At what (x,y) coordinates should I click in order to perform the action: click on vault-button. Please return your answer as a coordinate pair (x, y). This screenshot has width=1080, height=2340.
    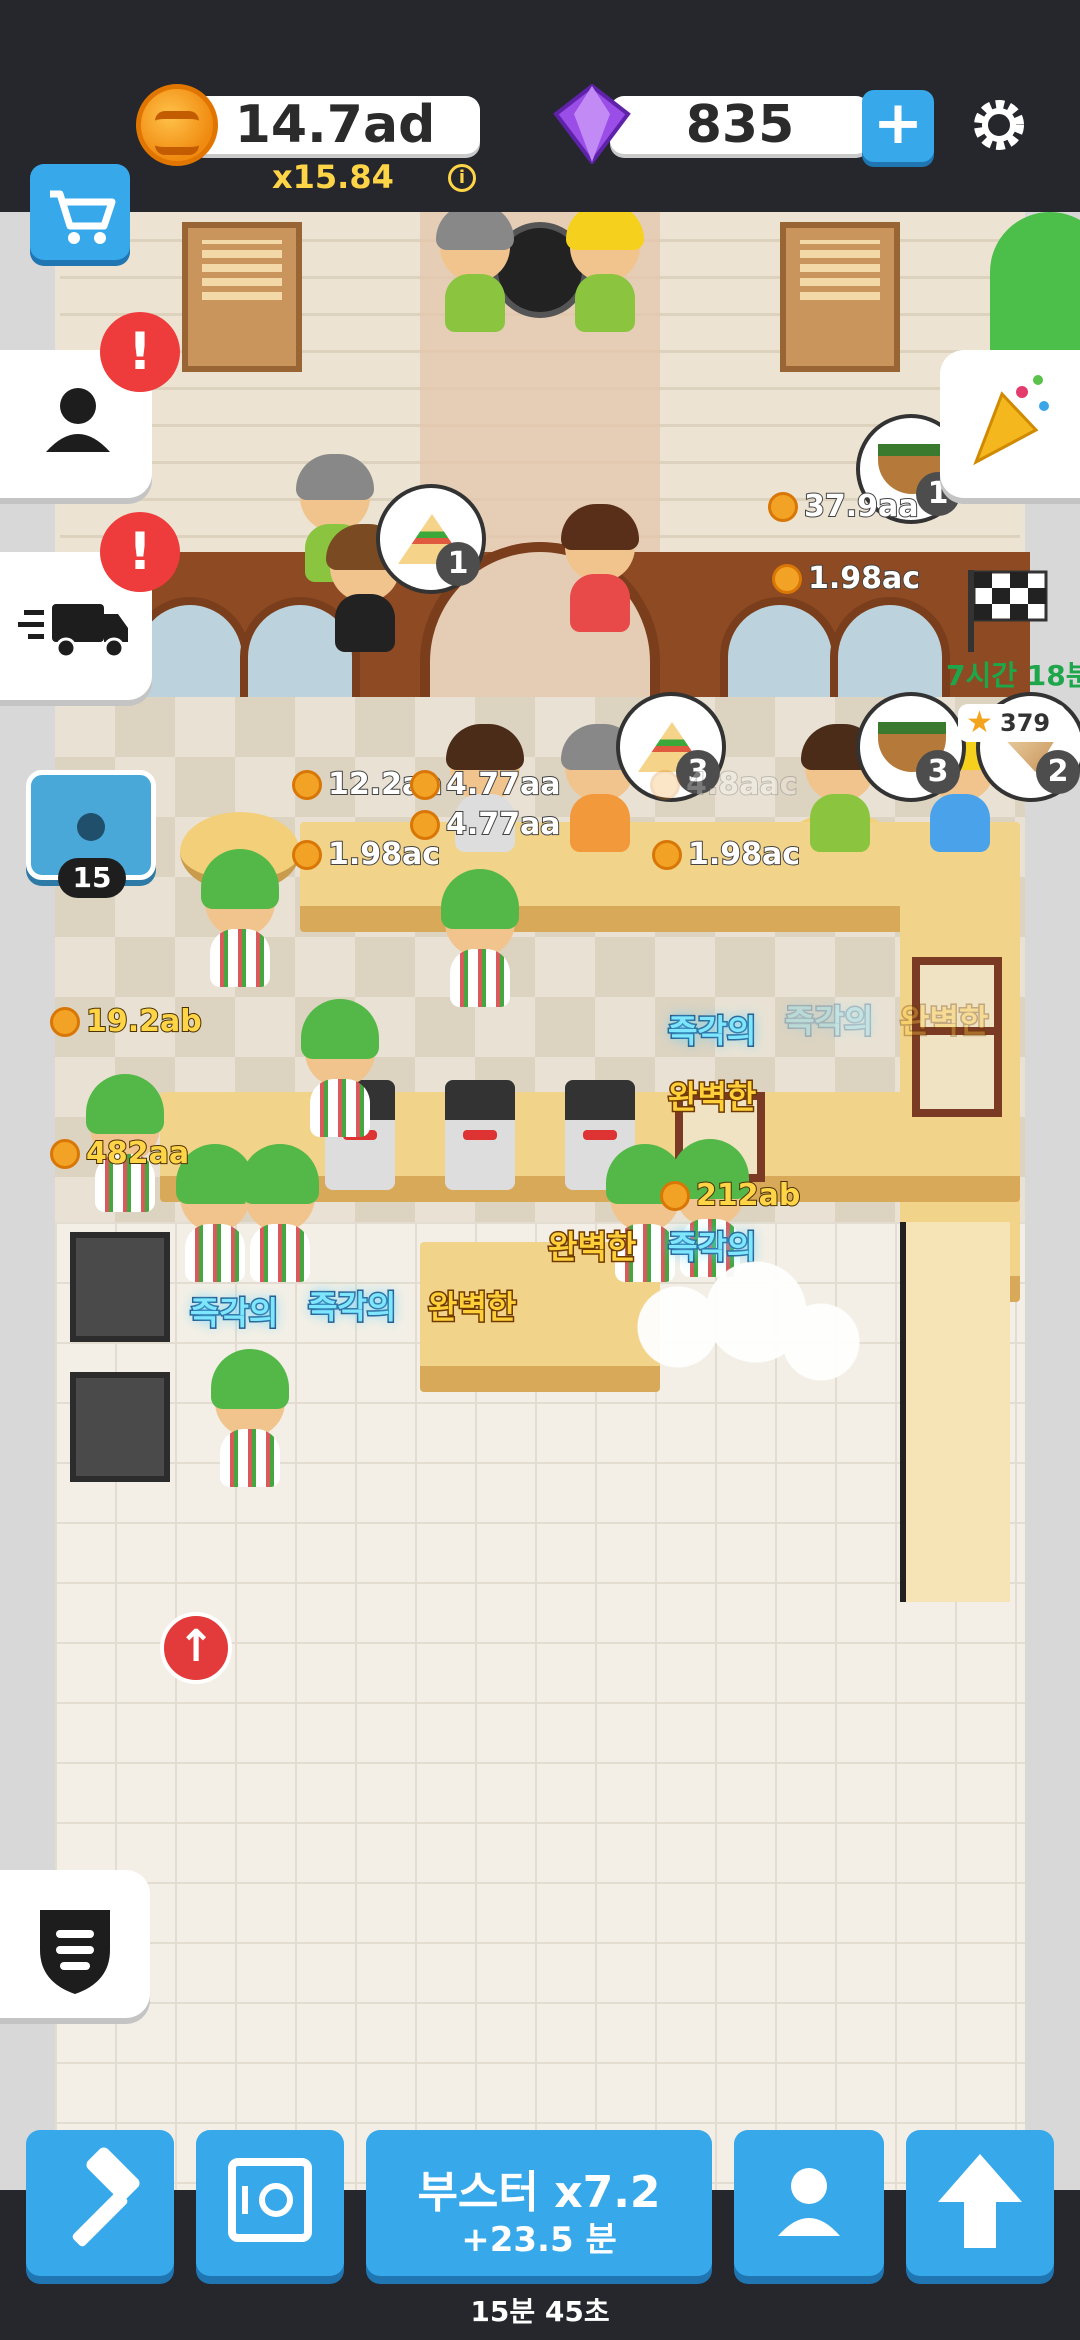
    Looking at the image, I should click on (270, 2203).